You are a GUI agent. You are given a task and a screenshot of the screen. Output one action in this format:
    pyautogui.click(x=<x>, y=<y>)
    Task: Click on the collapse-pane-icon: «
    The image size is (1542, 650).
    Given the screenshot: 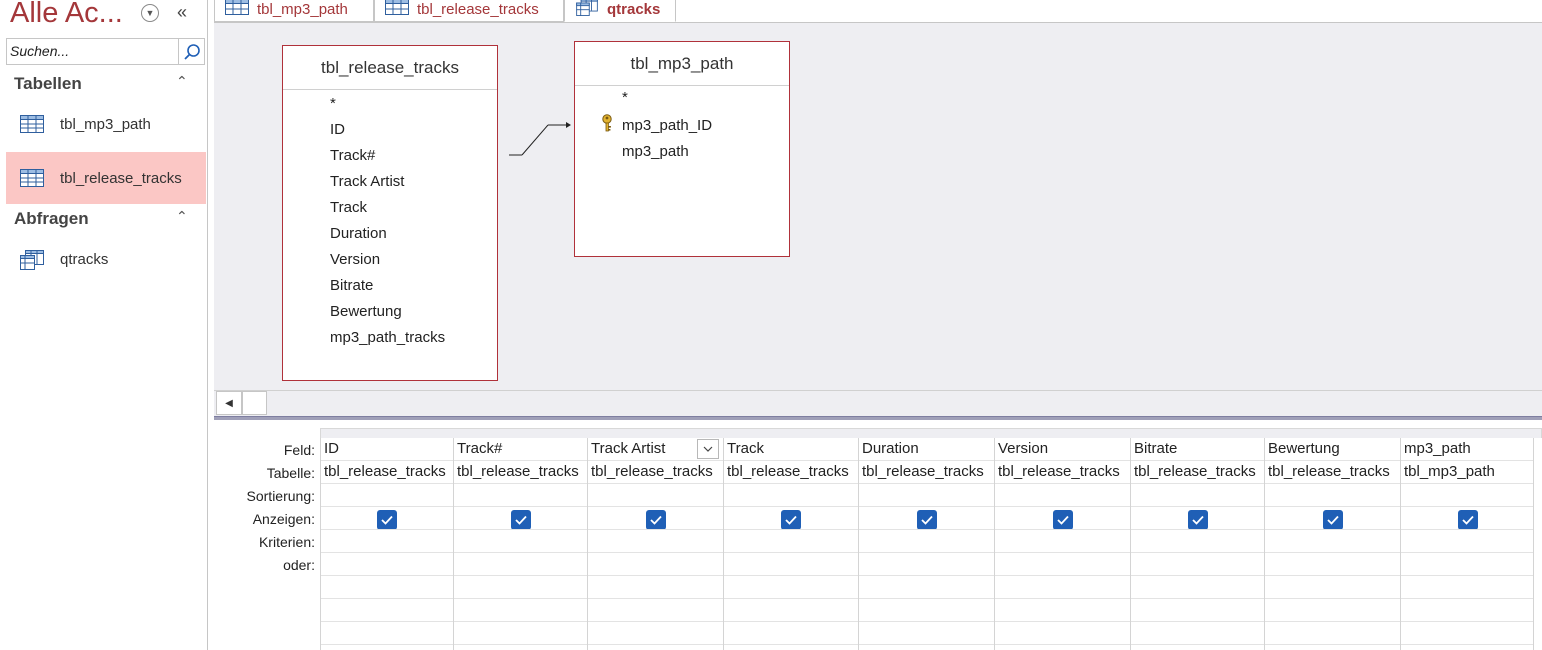 What is the action you would take?
    pyautogui.click(x=182, y=12)
    